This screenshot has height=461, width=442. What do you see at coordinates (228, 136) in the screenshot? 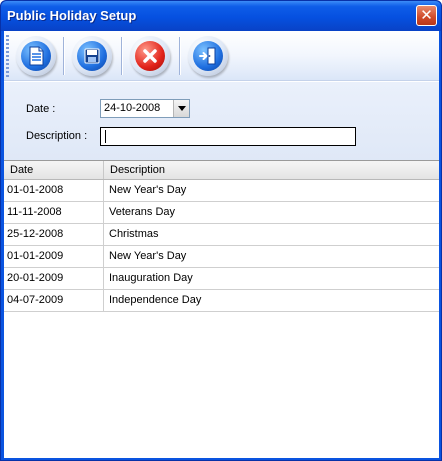
I see `description-field` at bounding box center [228, 136].